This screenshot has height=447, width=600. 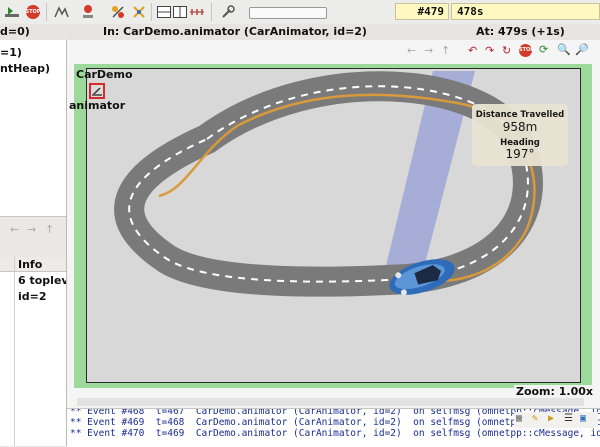 What do you see at coordinates (32, 296) in the screenshot?
I see `table-row: id=2` at bounding box center [32, 296].